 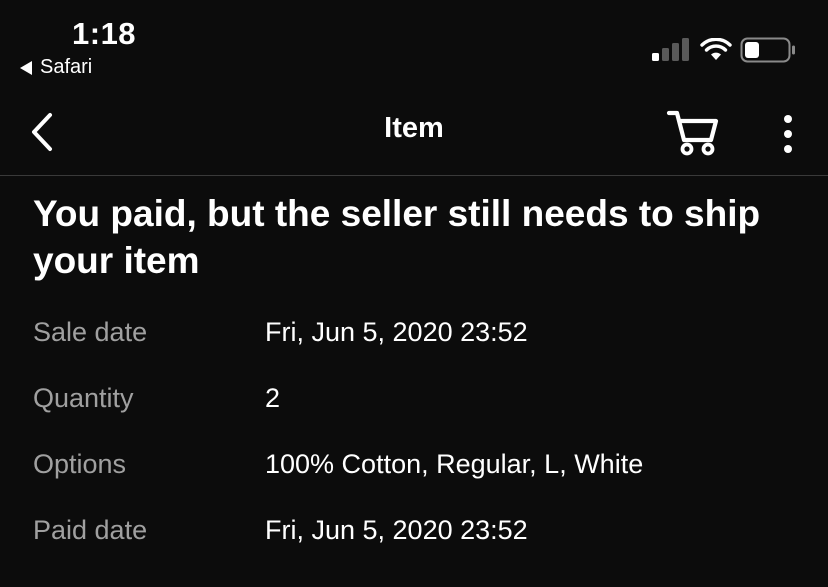 What do you see at coordinates (26, 67) in the screenshot?
I see `back-triangle-icon` at bounding box center [26, 67].